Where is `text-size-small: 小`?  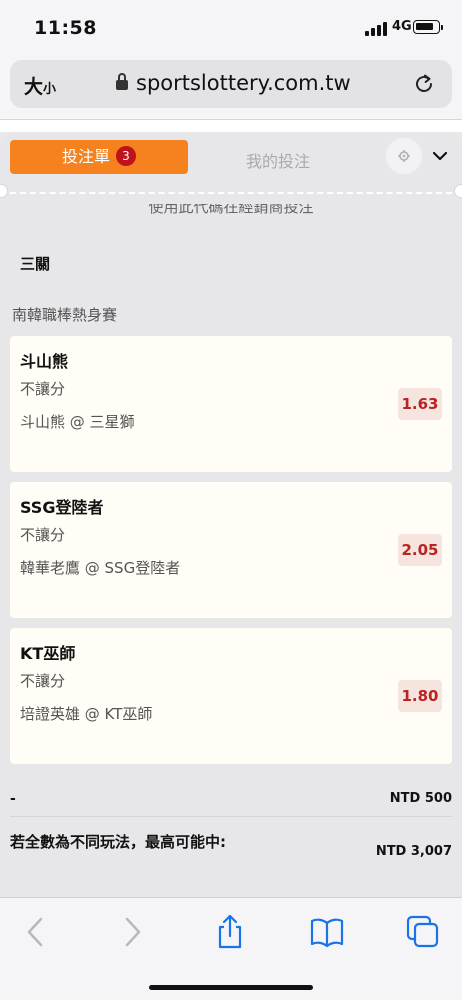 text-size-small: 小 is located at coordinates (50, 89).